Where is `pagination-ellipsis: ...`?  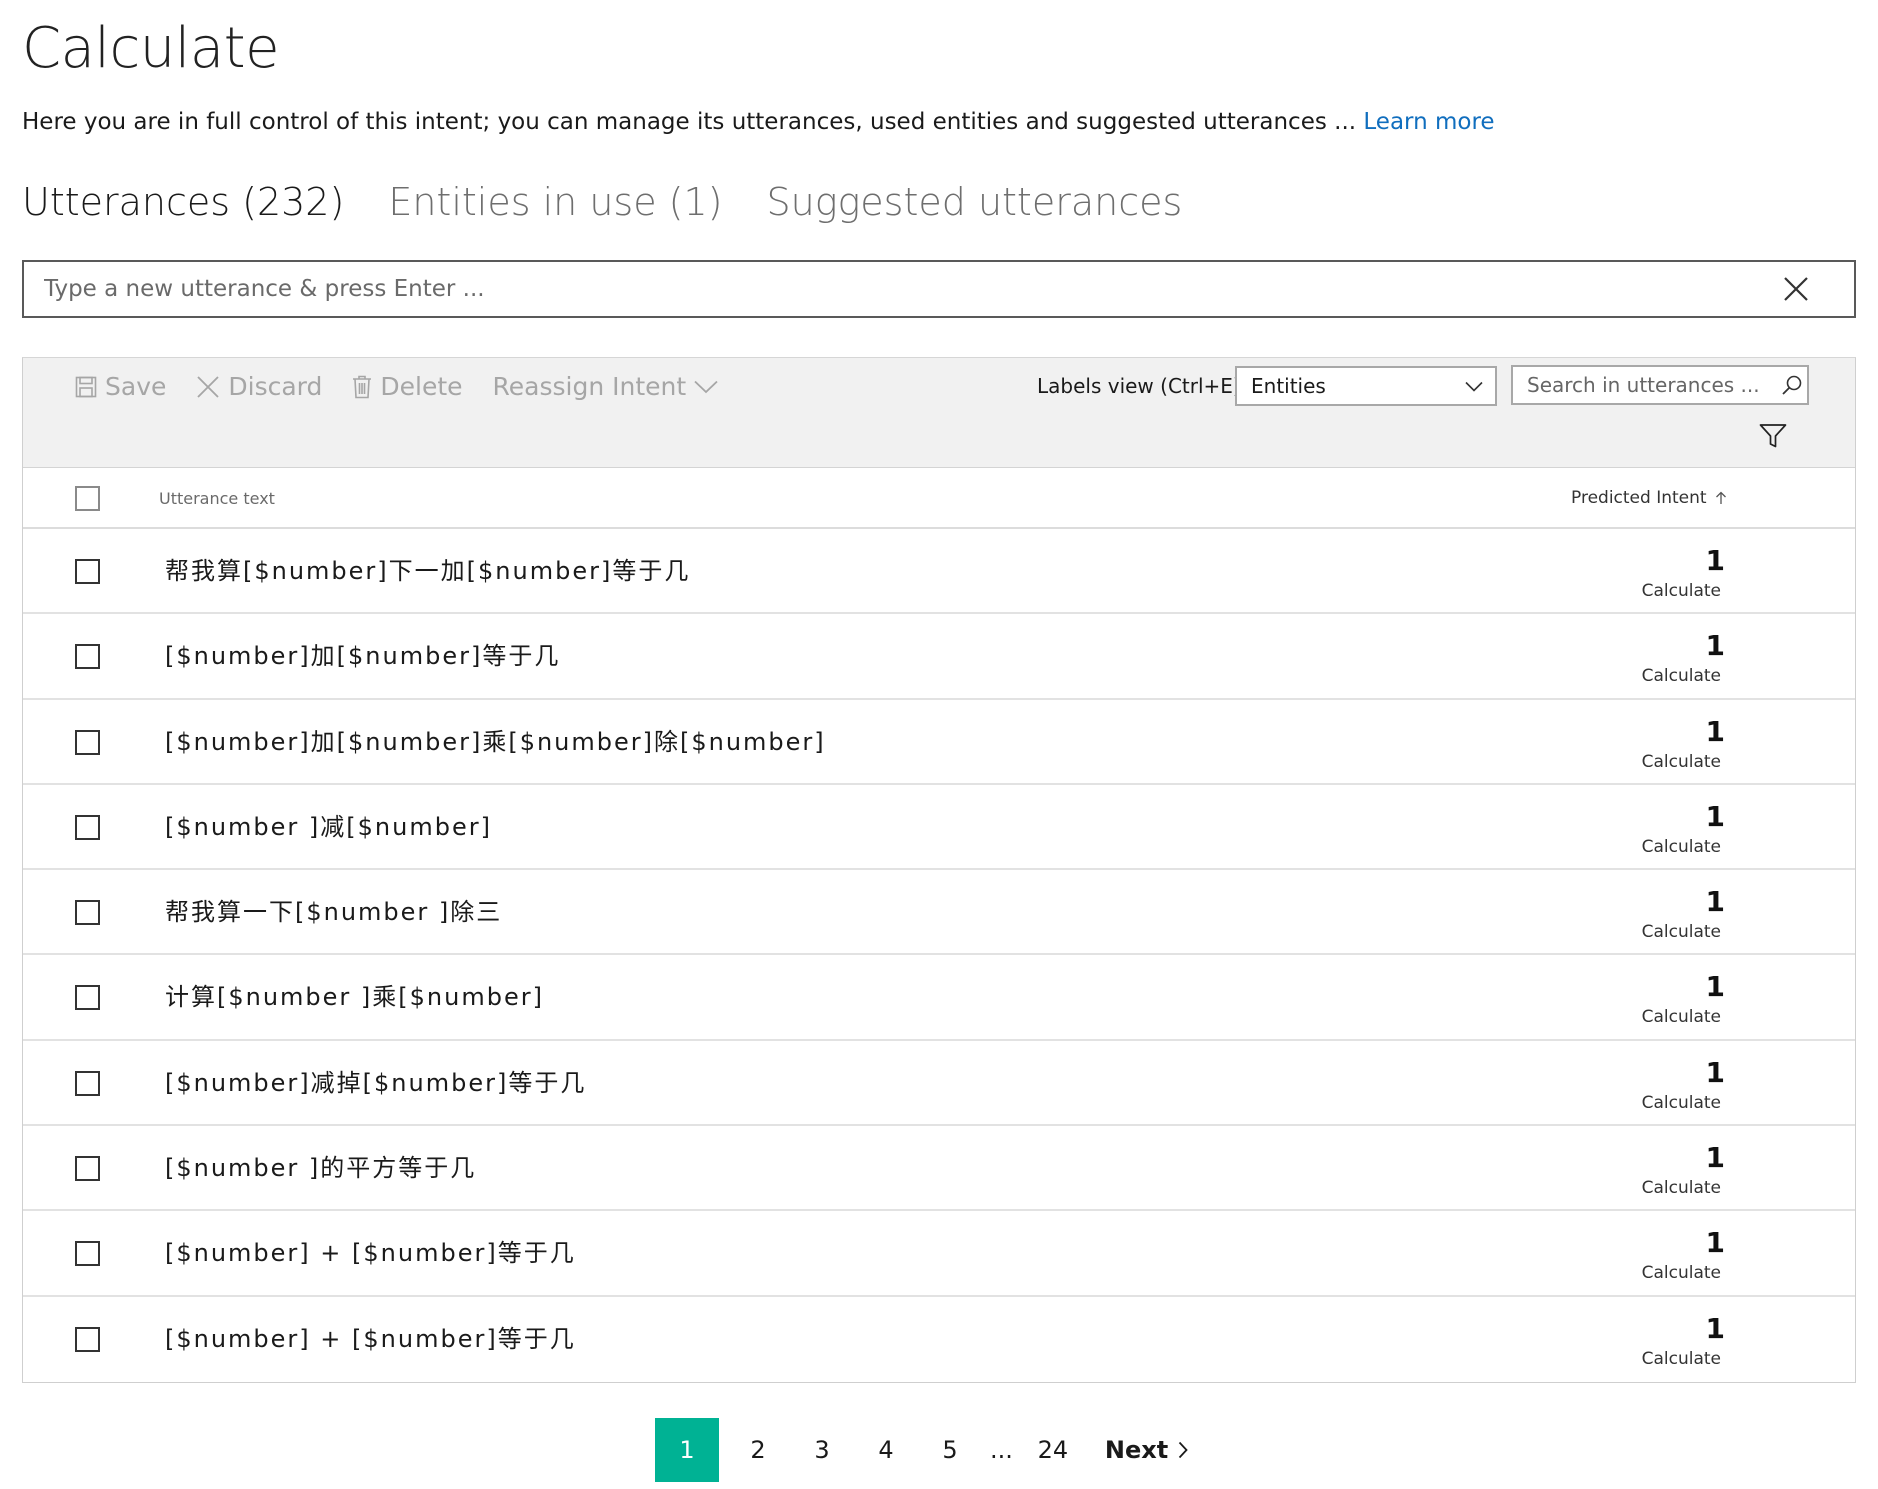 pagination-ellipsis: ... is located at coordinates (1001, 1450).